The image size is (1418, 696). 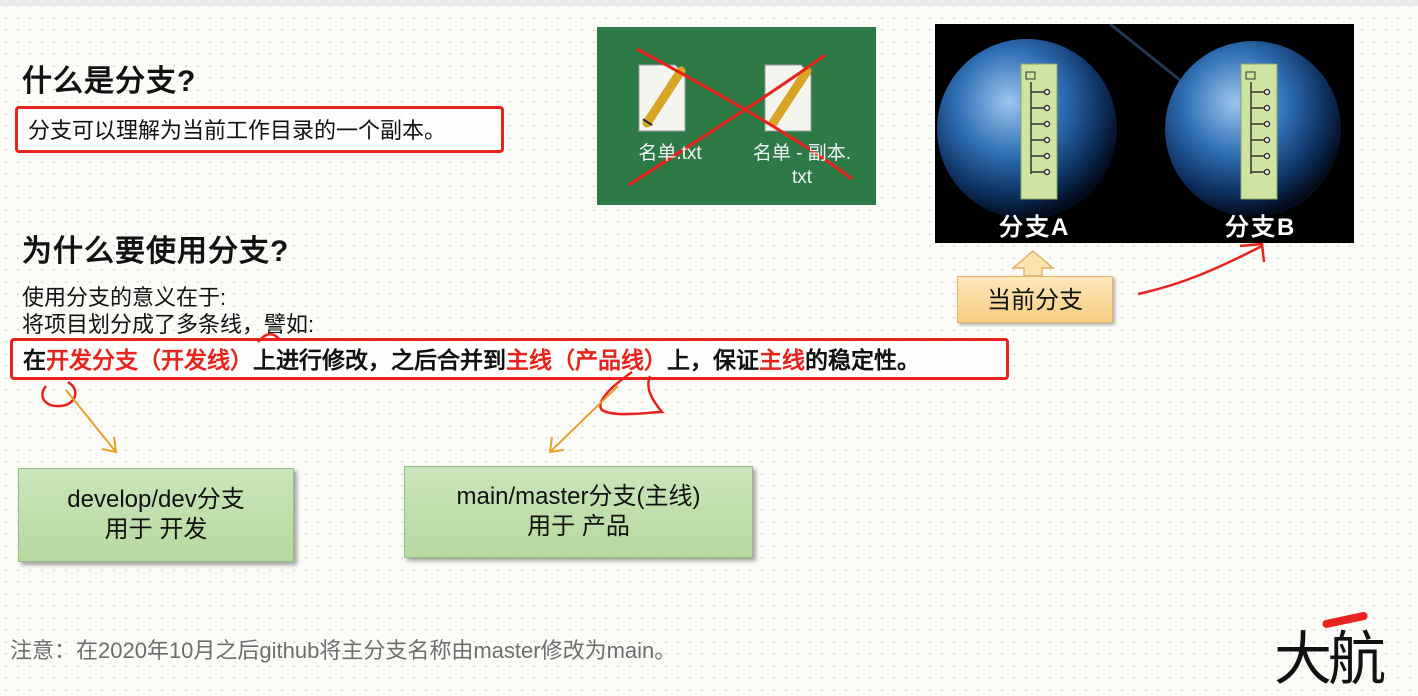 What do you see at coordinates (1200, 270) in the screenshot?
I see `red-pointer-arrow` at bounding box center [1200, 270].